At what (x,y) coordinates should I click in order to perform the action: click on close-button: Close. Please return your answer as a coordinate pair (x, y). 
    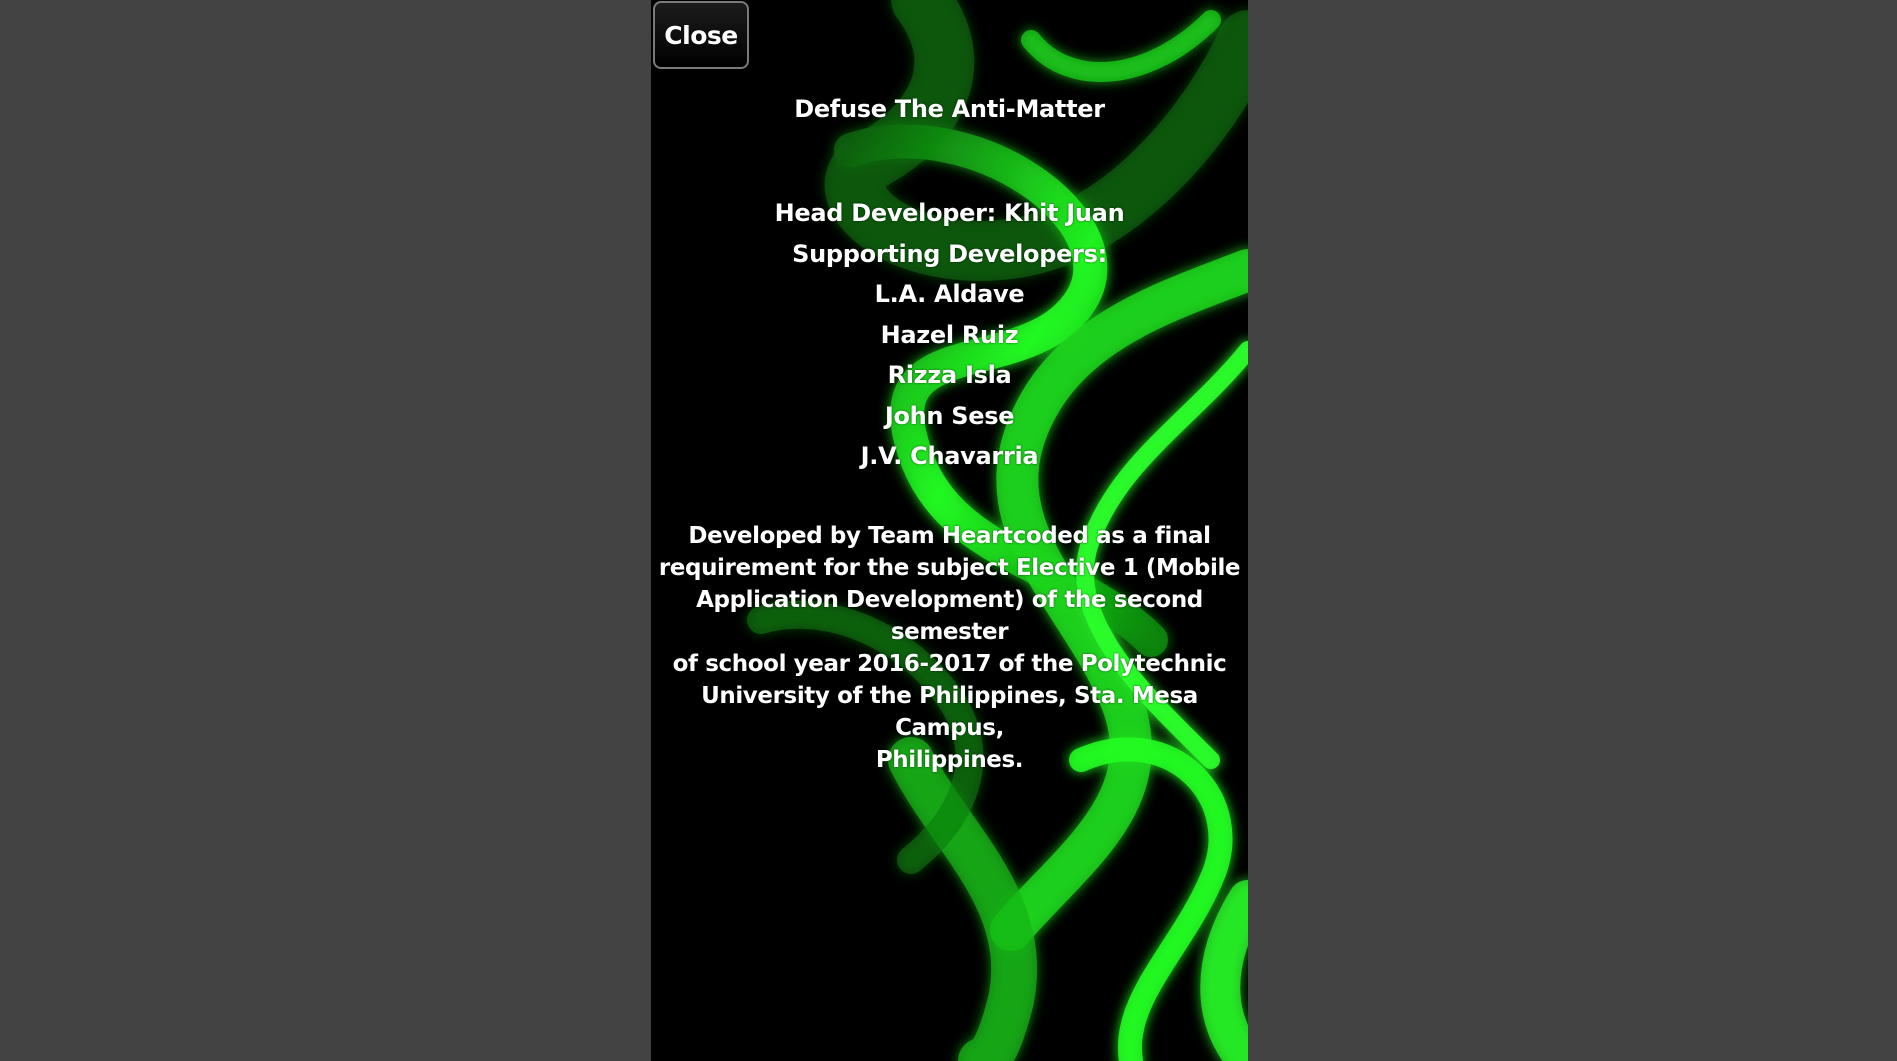
    Looking at the image, I should click on (701, 35).